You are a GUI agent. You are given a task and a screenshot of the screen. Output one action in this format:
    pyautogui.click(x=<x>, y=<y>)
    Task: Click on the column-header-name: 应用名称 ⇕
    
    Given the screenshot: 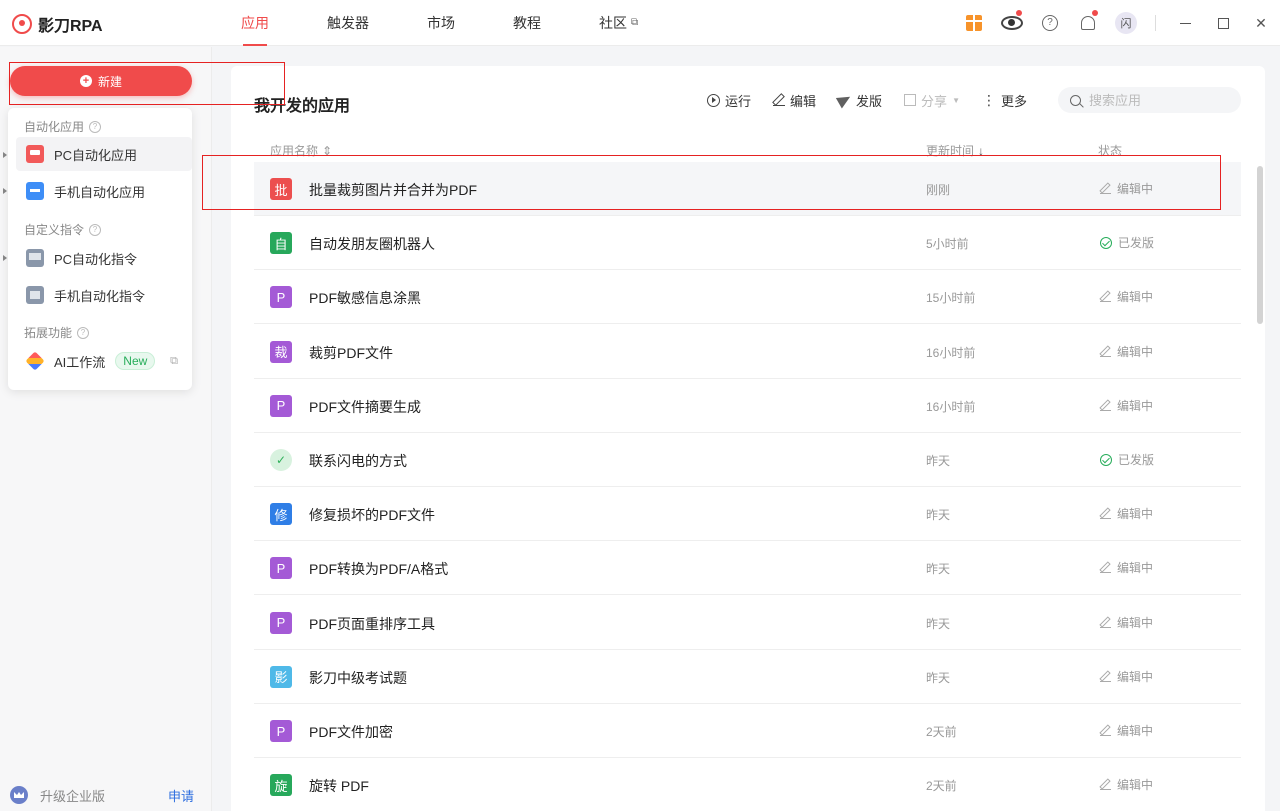 What is the action you would take?
    pyautogui.click(x=301, y=150)
    